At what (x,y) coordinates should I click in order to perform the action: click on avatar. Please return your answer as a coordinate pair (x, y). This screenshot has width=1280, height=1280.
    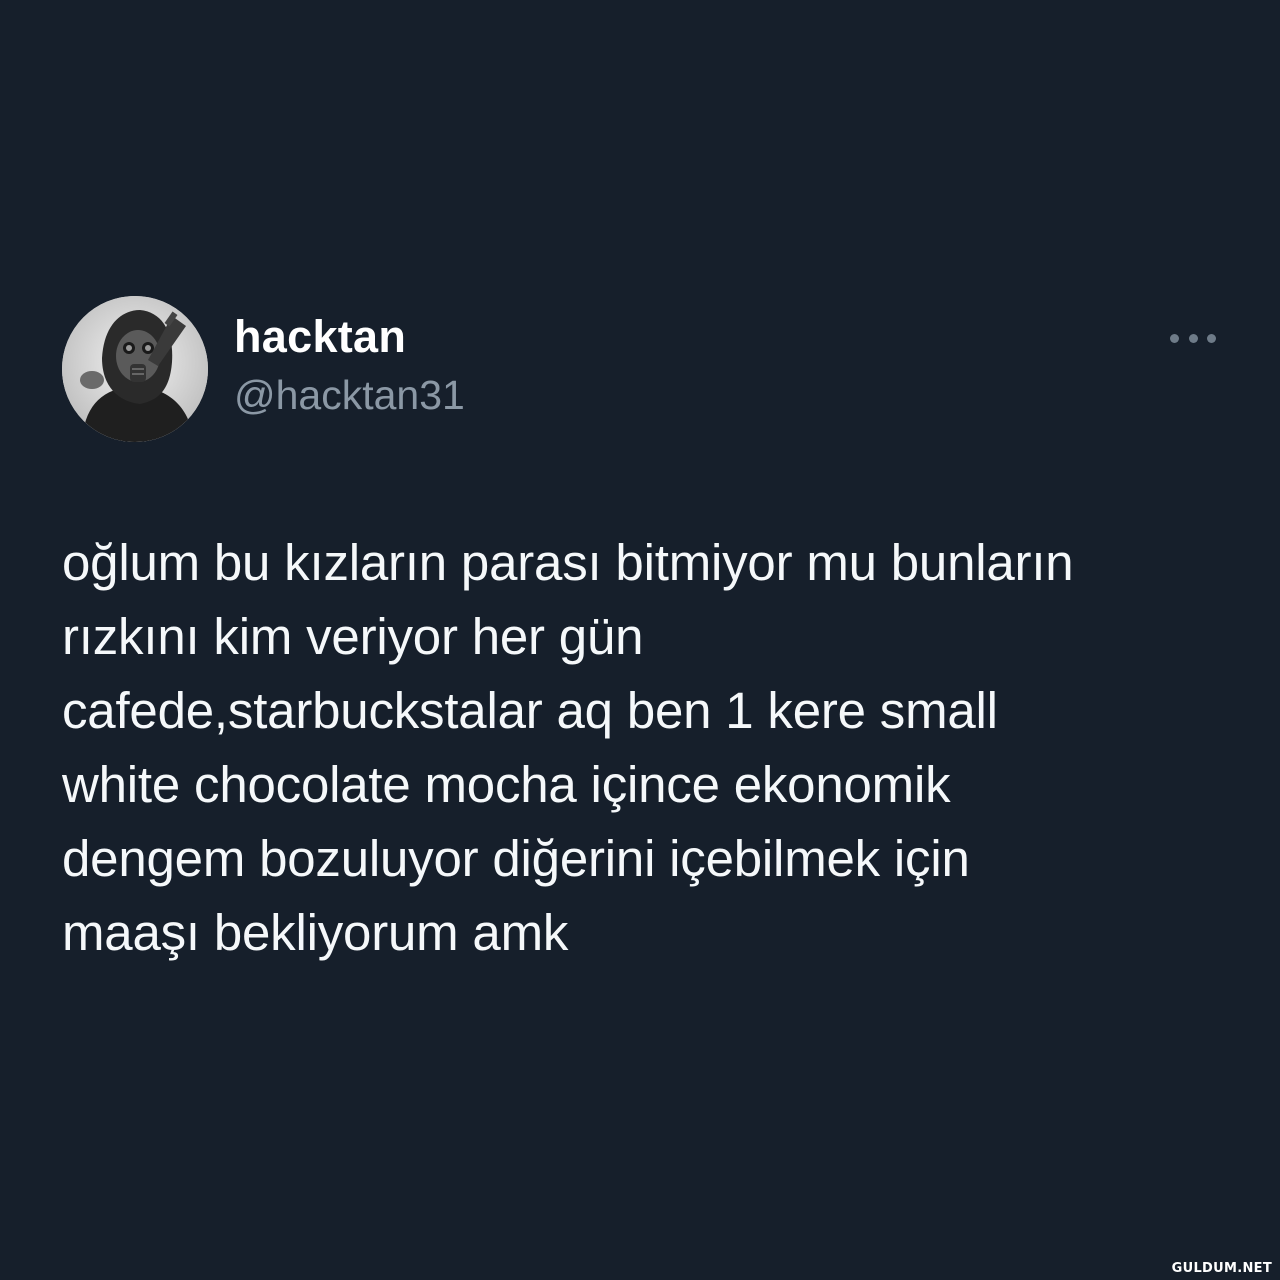
    Looking at the image, I should click on (135, 369).